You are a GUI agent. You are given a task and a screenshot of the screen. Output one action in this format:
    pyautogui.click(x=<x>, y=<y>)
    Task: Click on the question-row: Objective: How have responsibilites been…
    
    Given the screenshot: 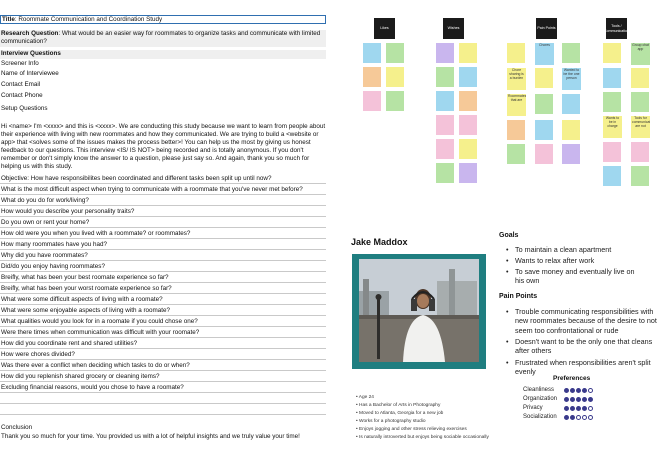 What is the action you would take?
    pyautogui.click(x=163, y=178)
    